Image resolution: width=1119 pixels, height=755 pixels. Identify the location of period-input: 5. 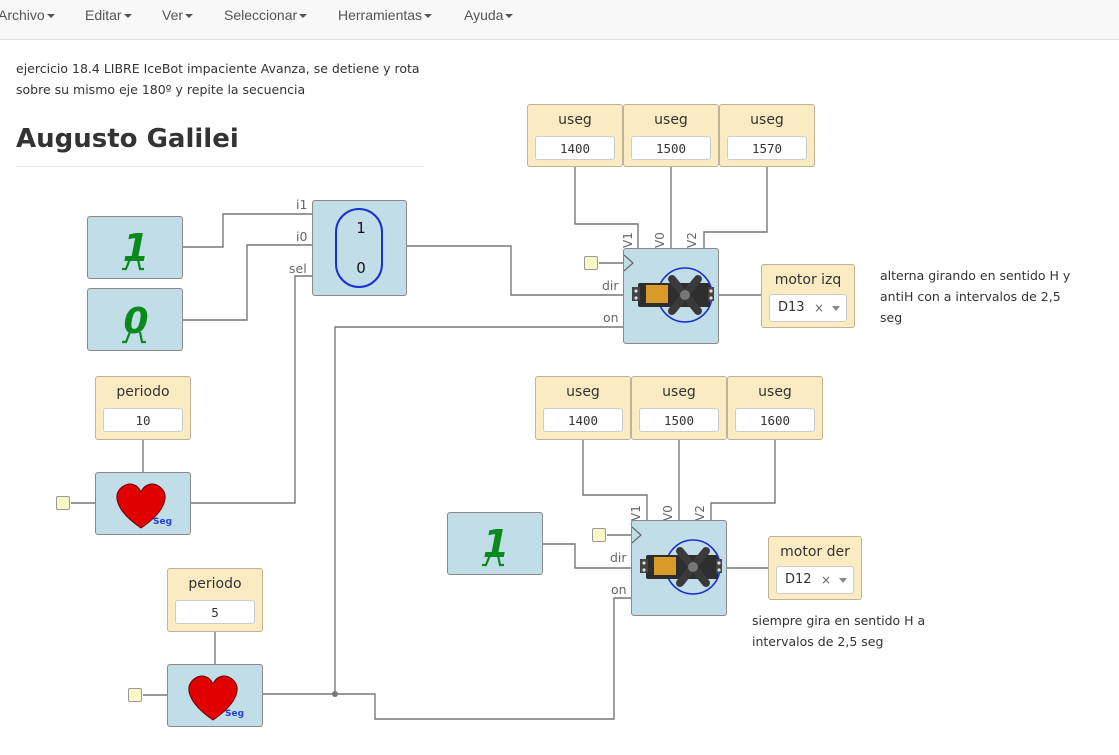
(215, 612).